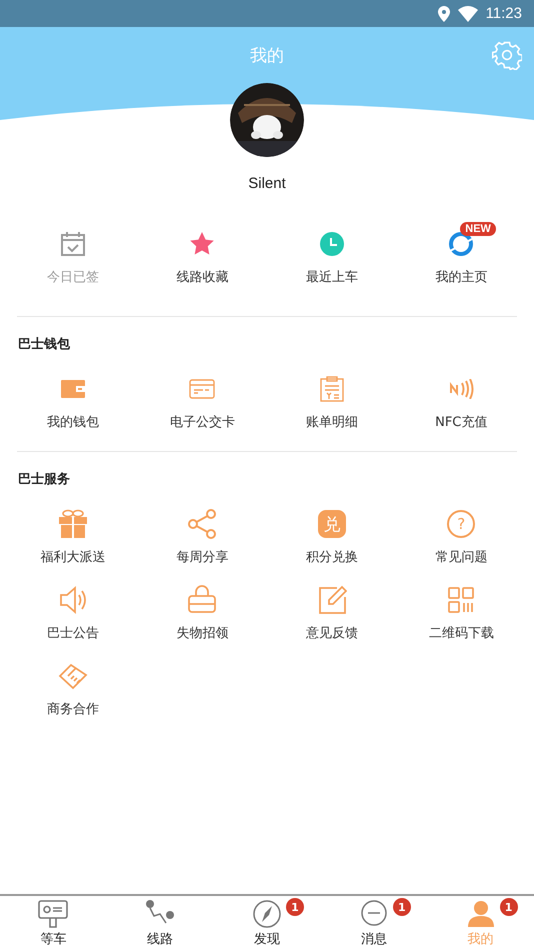  What do you see at coordinates (44, 345) in the screenshot?
I see `section-title: 巴士钱包` at bounding box center [44, 345].